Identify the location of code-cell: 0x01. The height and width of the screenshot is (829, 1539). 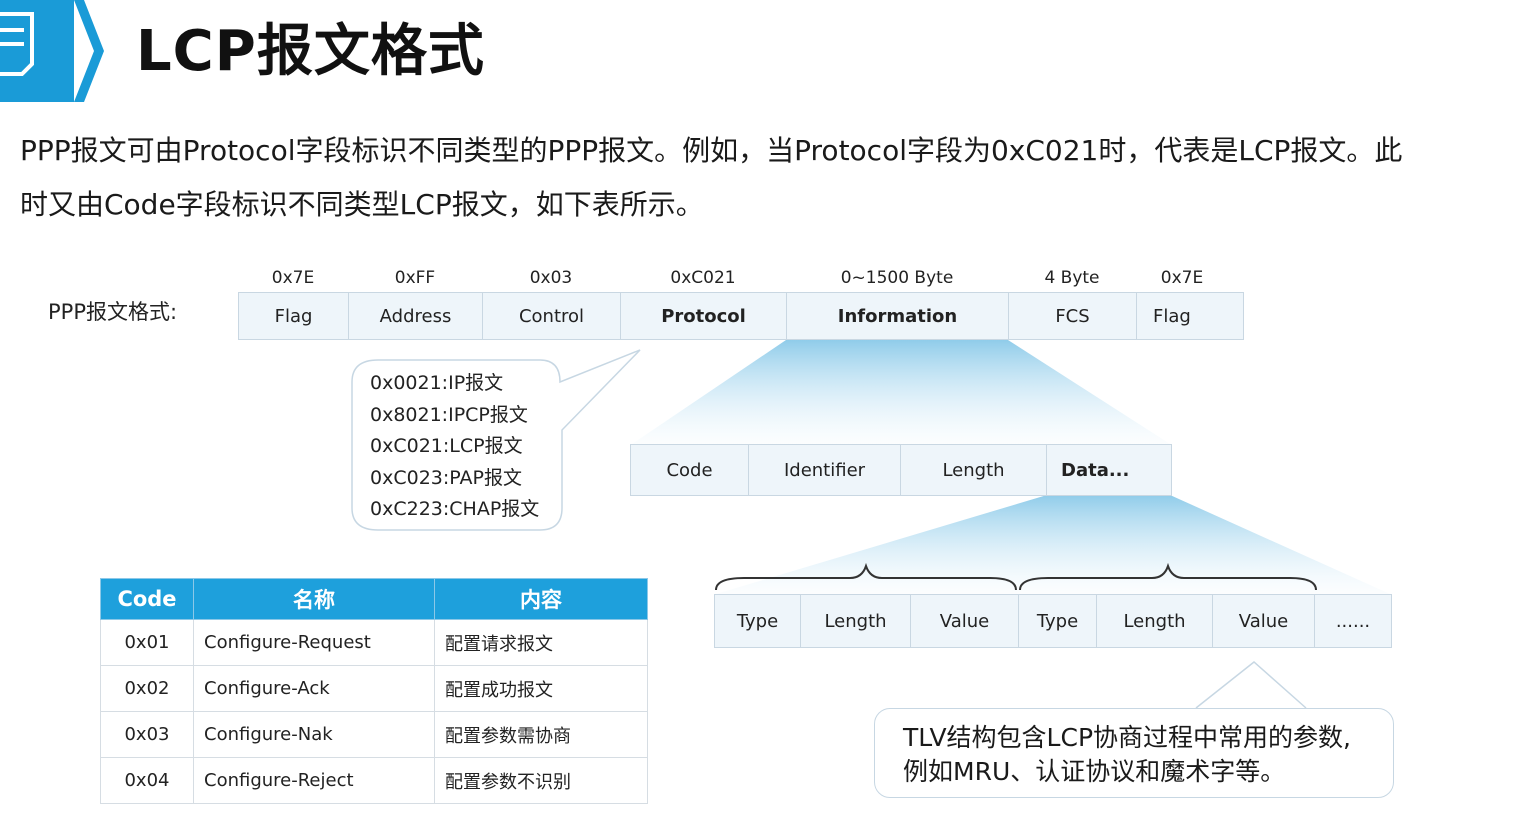
(147, 642).